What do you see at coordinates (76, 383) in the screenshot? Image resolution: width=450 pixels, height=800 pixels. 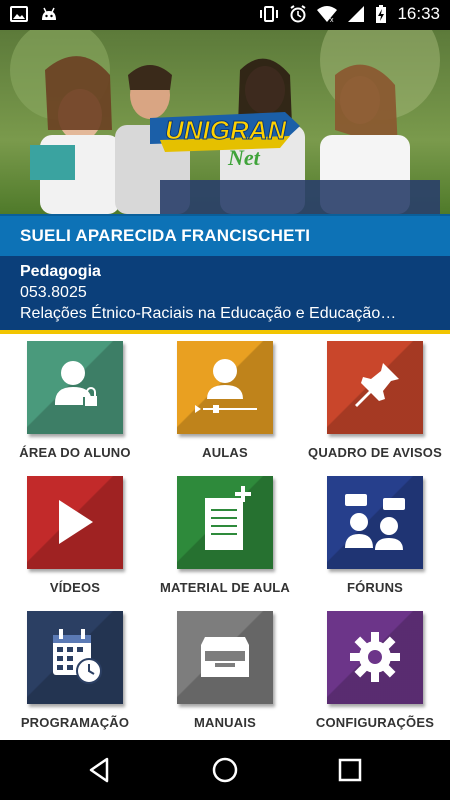 I see `user-lock-icon` at bounding box center [76, 383].